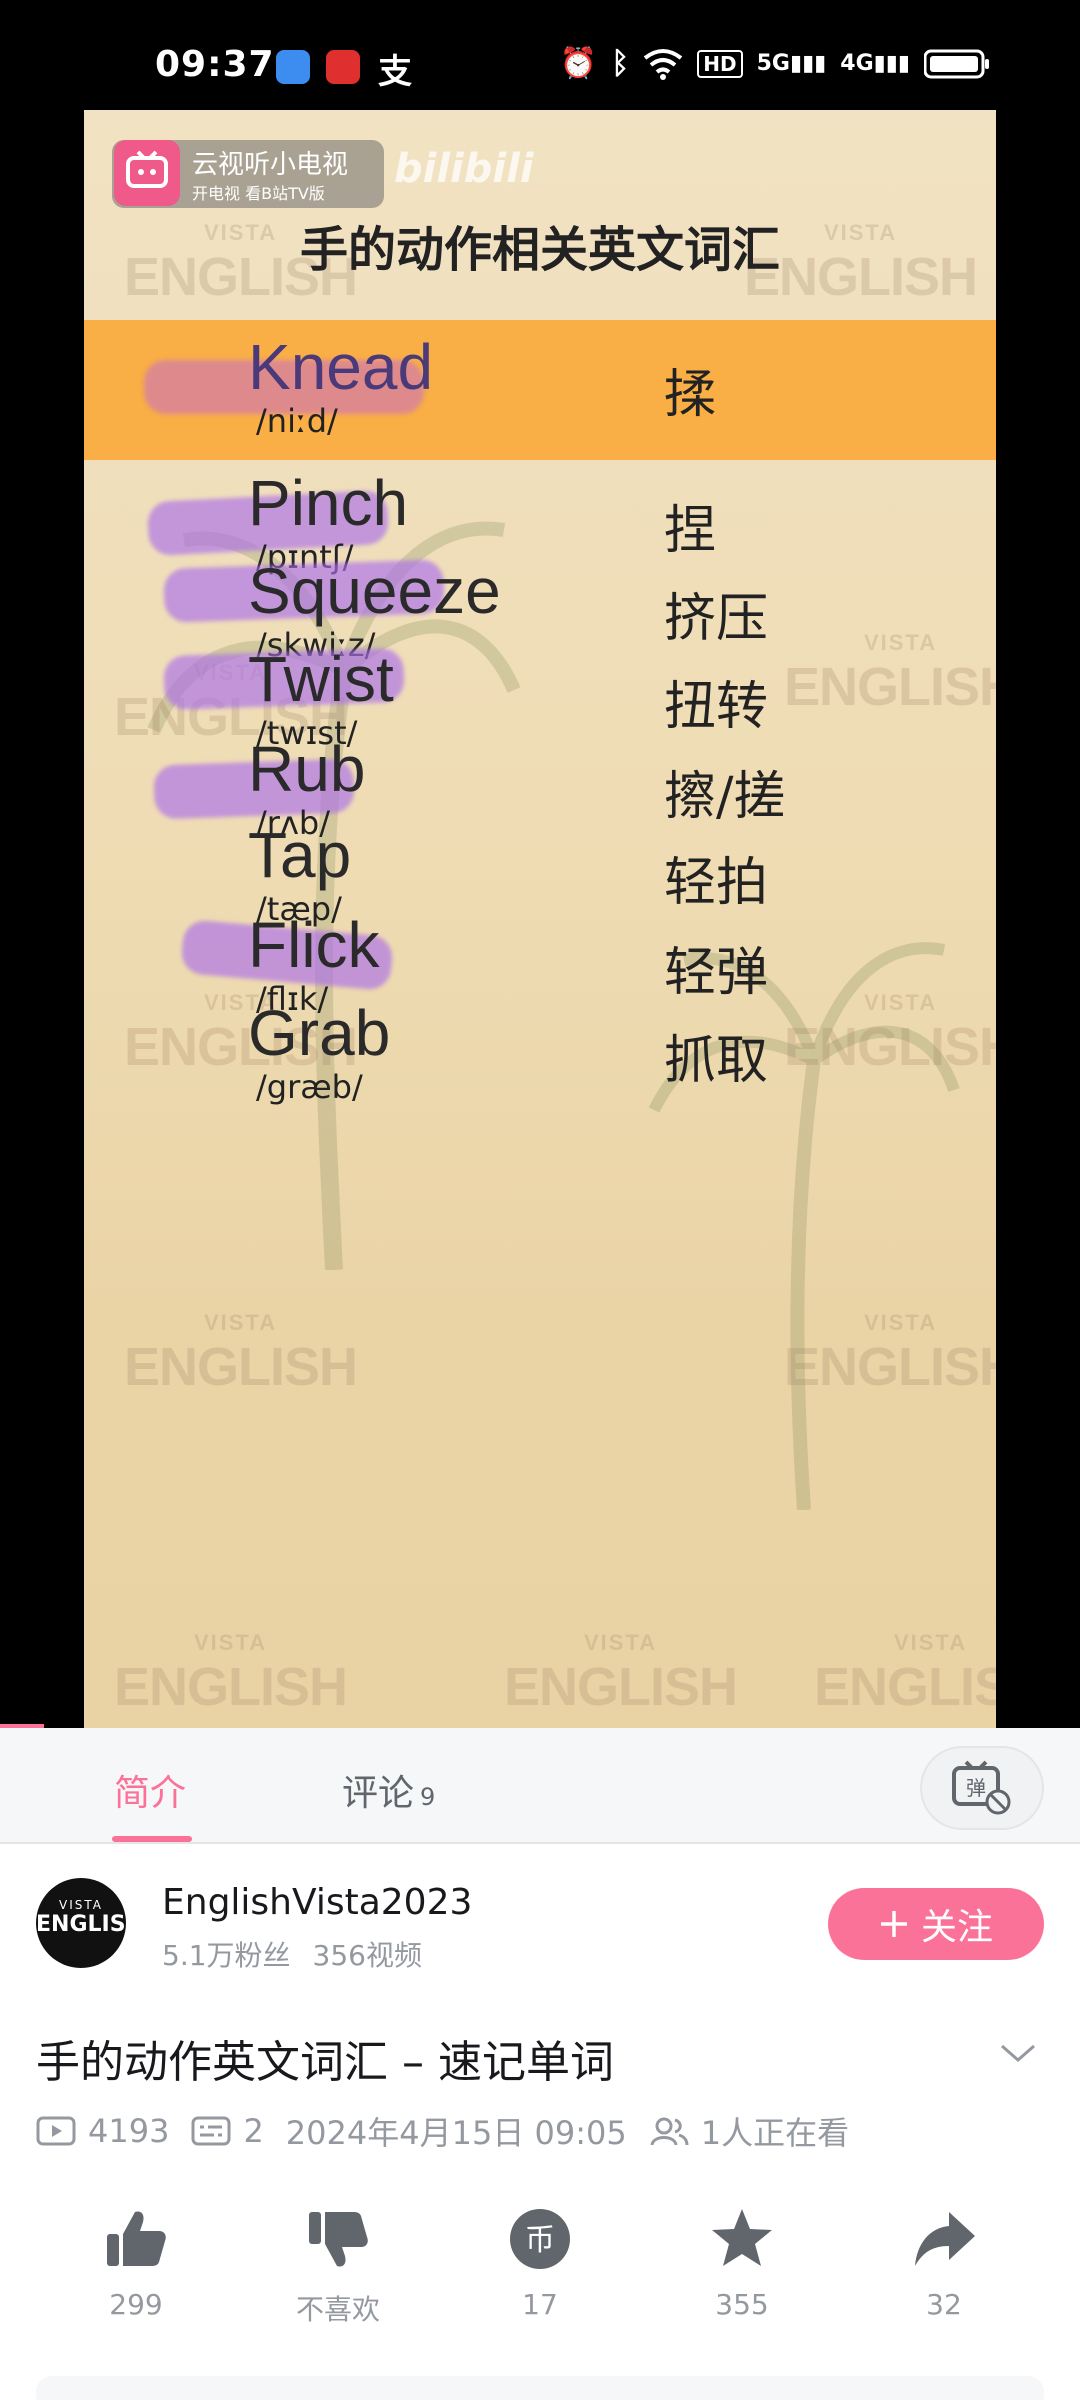  Describe the element at coordinates (956, 1927) in the screenshot. I see `follow-label: 关注` at that location.